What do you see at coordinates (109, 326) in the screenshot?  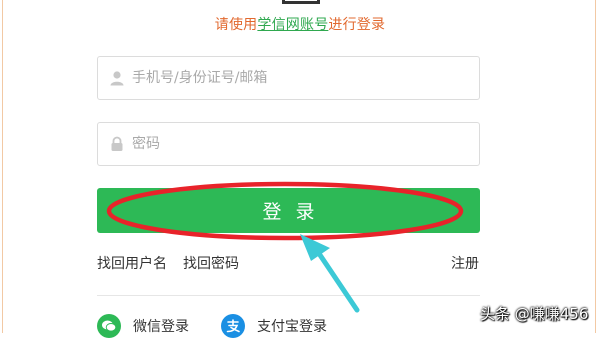 I see `wechat-icon` at bounding box center [109, 326].